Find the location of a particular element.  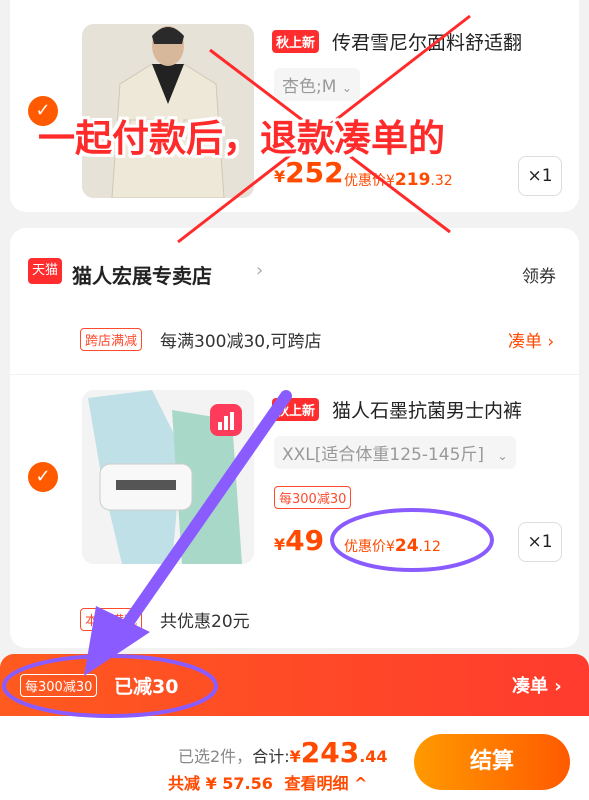

item-1-title: 传君雪尼尔面料舒适翻 is located at coordinates (452, 41).